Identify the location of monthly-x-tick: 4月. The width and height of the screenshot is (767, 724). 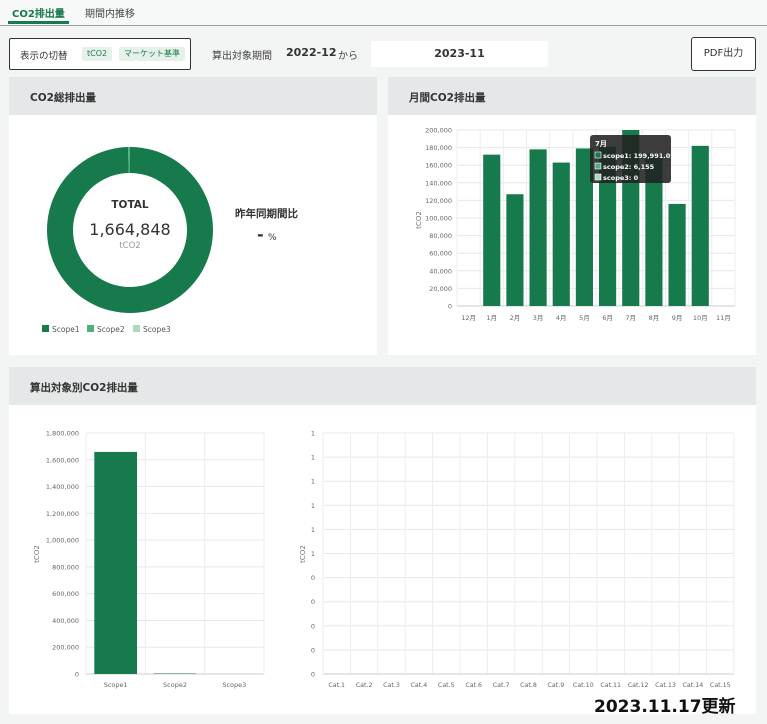
(561, 318).